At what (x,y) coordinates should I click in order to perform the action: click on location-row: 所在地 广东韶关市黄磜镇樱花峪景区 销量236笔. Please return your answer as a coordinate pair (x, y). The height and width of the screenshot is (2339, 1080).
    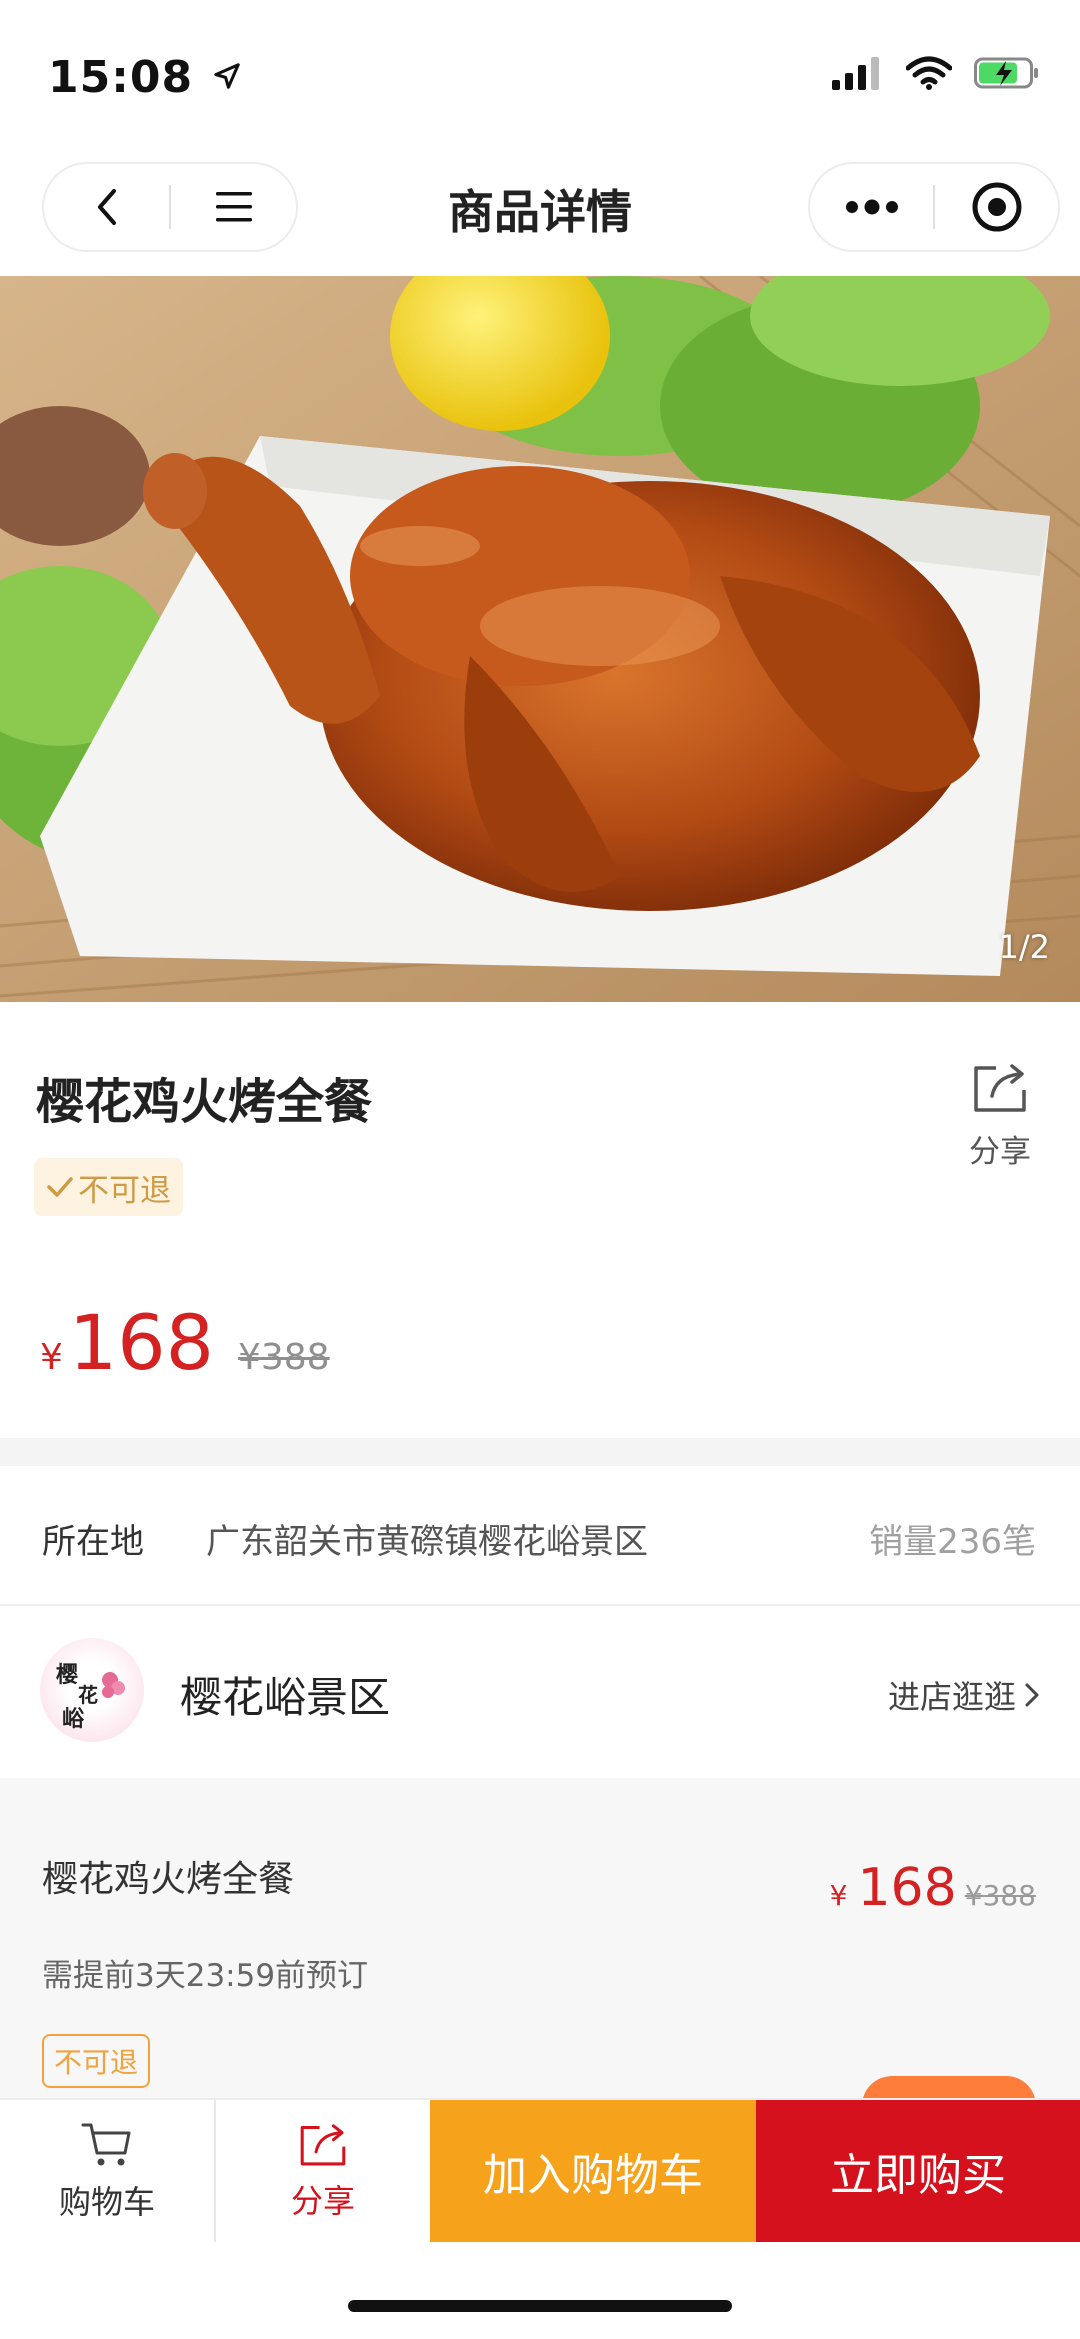
    Looking at the image, I should click on (540, 1536).